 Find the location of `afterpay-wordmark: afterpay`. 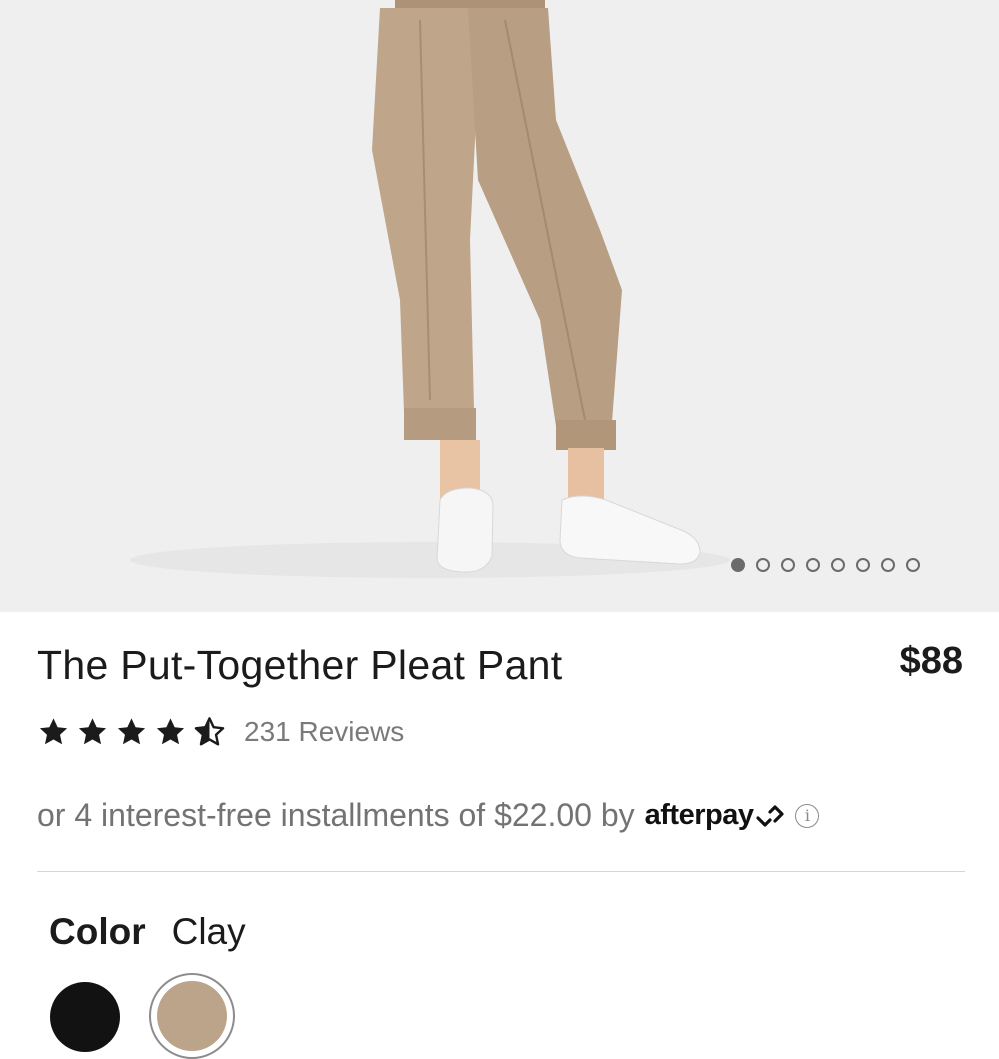

afterpay-wordmark: afterpay is located at coordinates (699, 815).